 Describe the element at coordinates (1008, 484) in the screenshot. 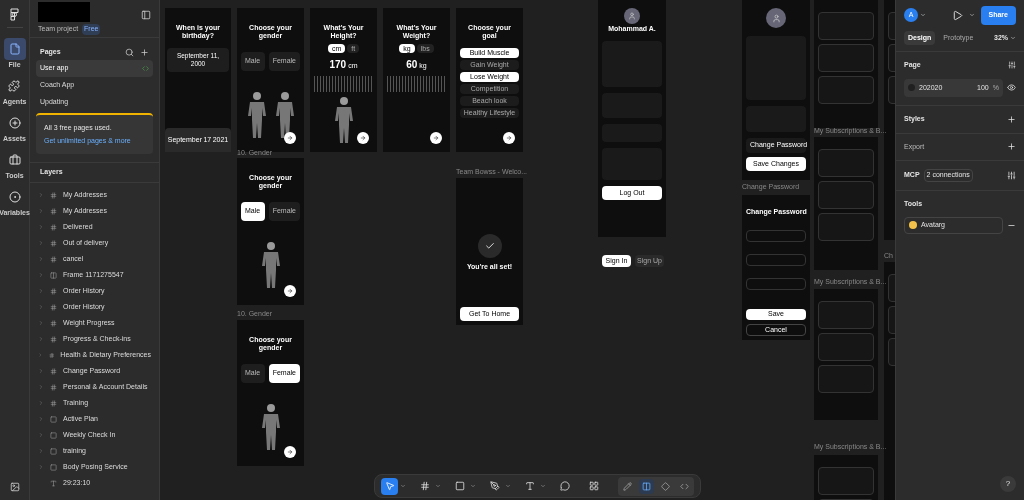

I see `help-button: ?` at that location.